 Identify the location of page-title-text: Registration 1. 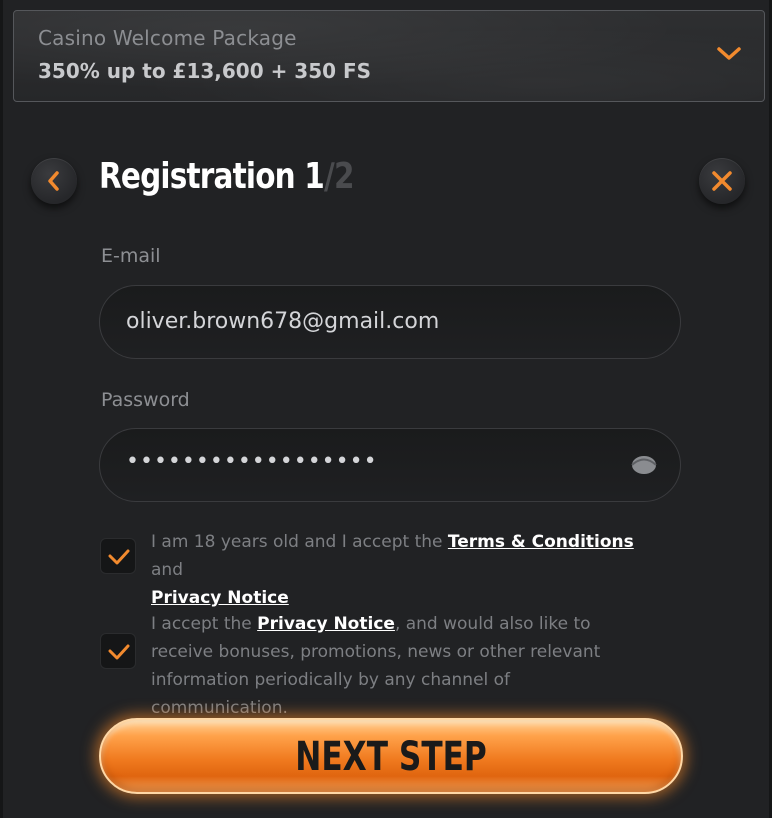
(212, 176).